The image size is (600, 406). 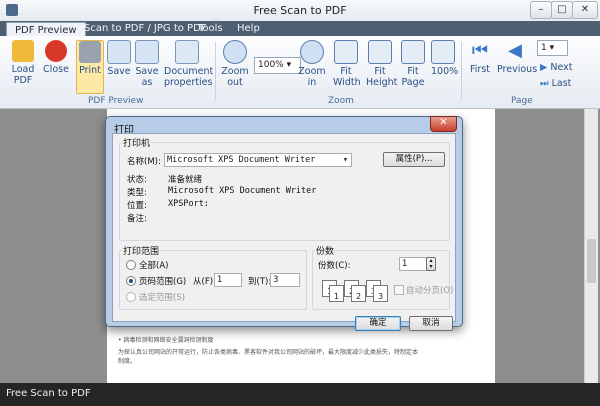 I want to click on tab-pdf-preview: PDF Preview, so click(x=46, y=29).